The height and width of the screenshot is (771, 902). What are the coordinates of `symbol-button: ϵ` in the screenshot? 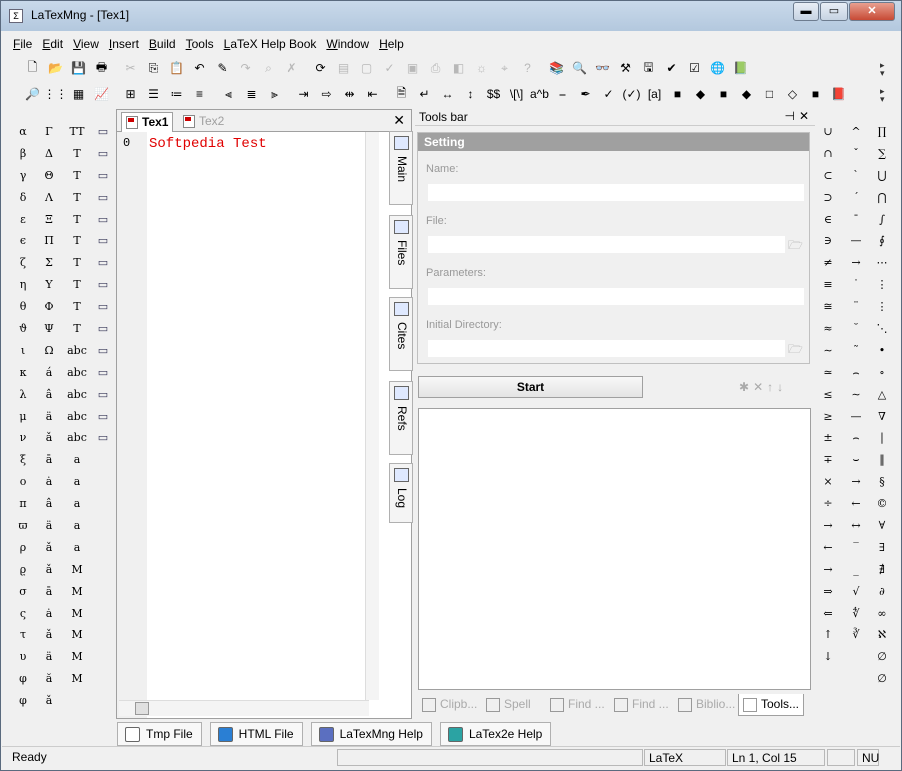 It's located at (23, 241).